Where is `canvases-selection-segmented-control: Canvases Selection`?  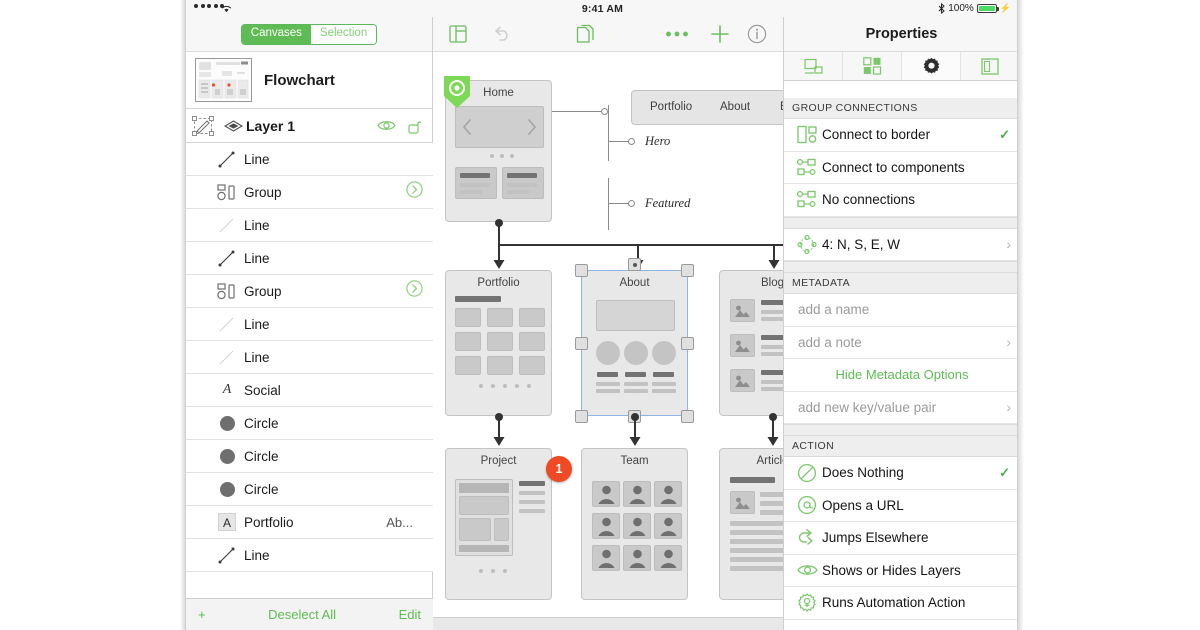 canvases-selection-segmented-control: Canvases Selection is located at coordinates (309, 34).